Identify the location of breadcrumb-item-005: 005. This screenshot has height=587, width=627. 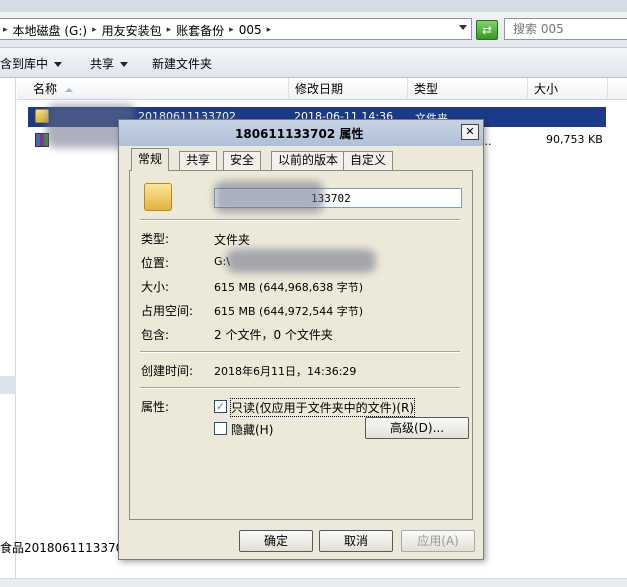
(250, 30).